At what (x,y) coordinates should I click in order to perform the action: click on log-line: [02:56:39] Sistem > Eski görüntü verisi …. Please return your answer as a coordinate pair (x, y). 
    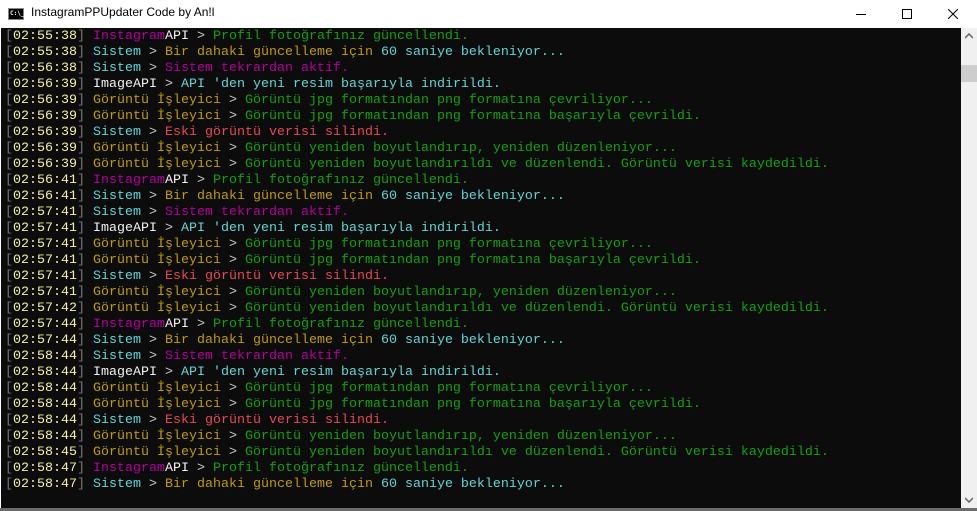
    Looking at the image, I should click on (417, 133).